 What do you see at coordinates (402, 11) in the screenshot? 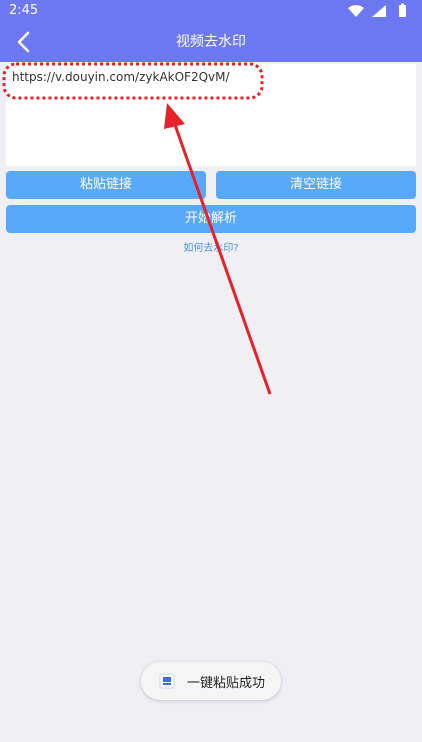
I see `battery-icon` at bounding box center [402, 11].